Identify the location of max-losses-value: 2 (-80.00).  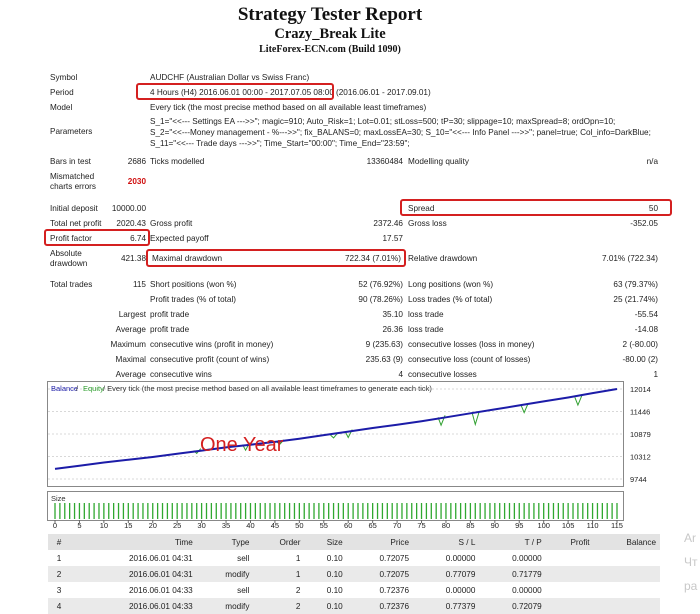
(640, 344).